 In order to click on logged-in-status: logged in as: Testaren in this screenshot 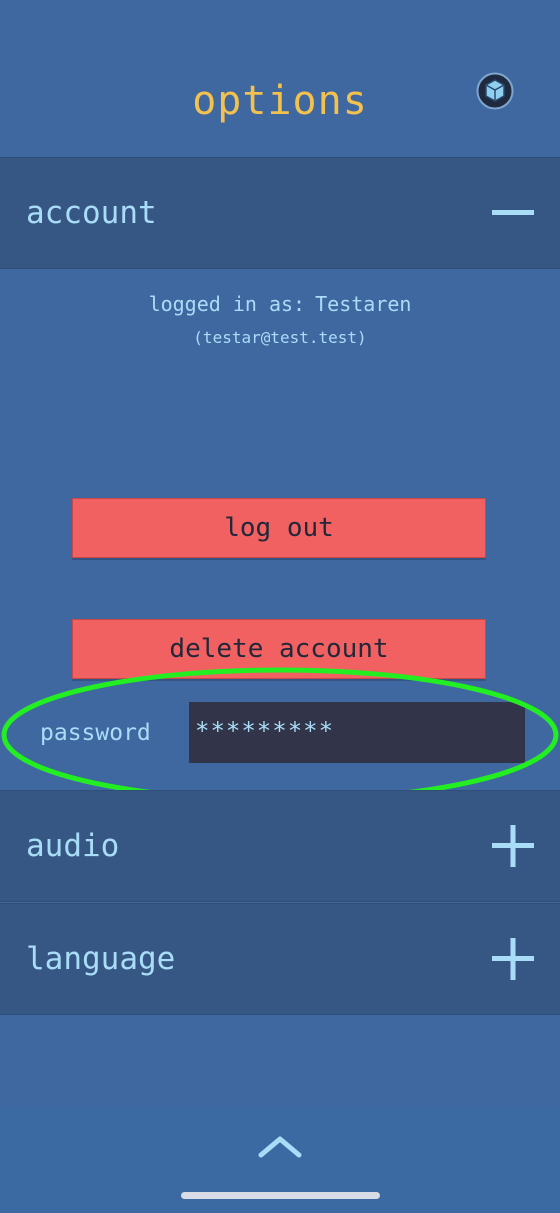, I will do `click(280, 304)`.